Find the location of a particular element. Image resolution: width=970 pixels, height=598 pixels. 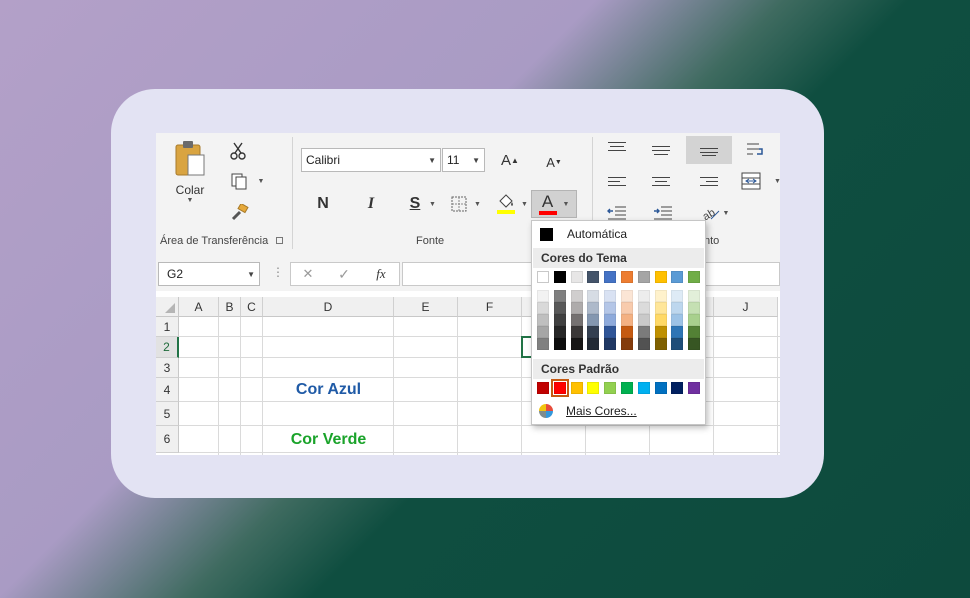

insert-function-button: fx is located at coordinates (381, 274).